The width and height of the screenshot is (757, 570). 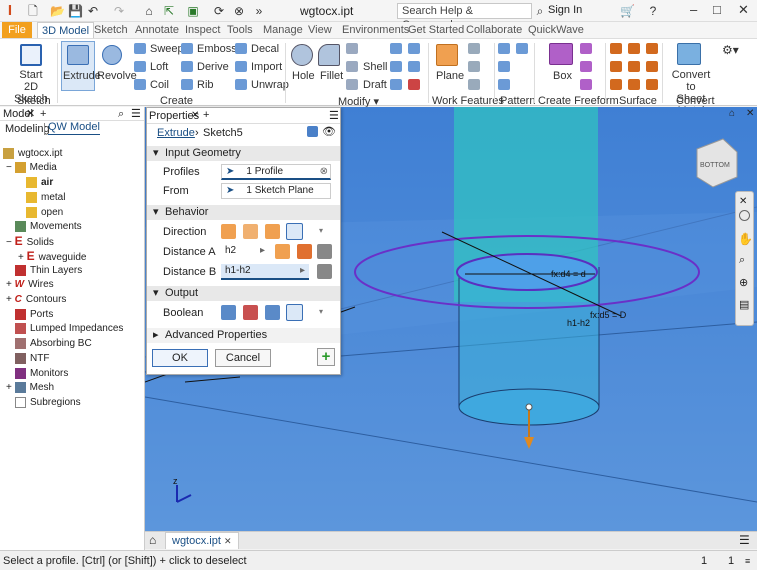 I want to click on distance-a-input: h2 ▸, so click(x=245, y=252).